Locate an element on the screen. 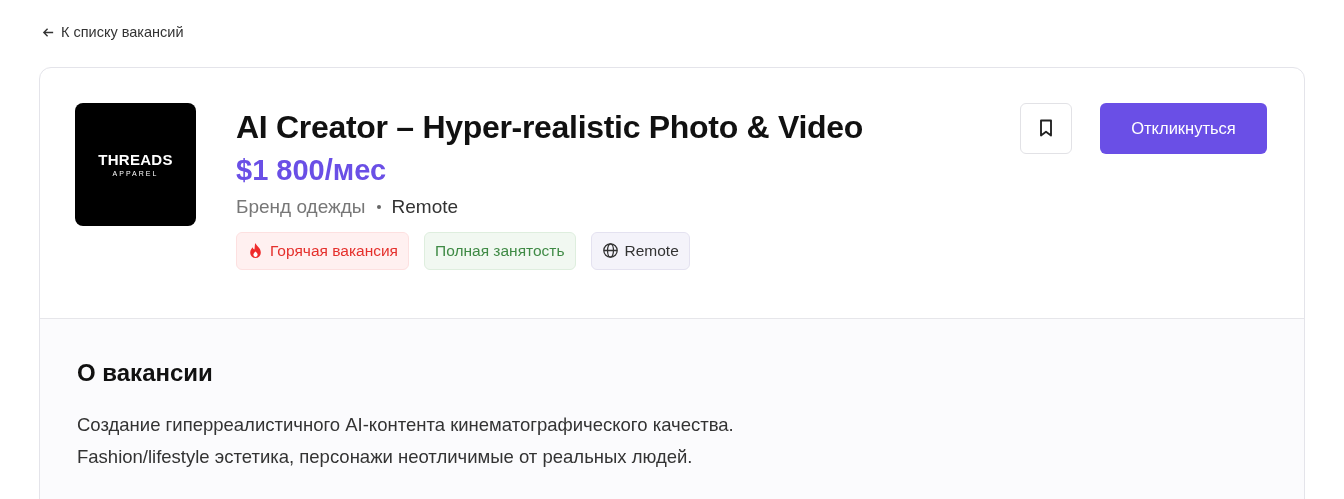  separator-dot is located at coordinates (378, 206).